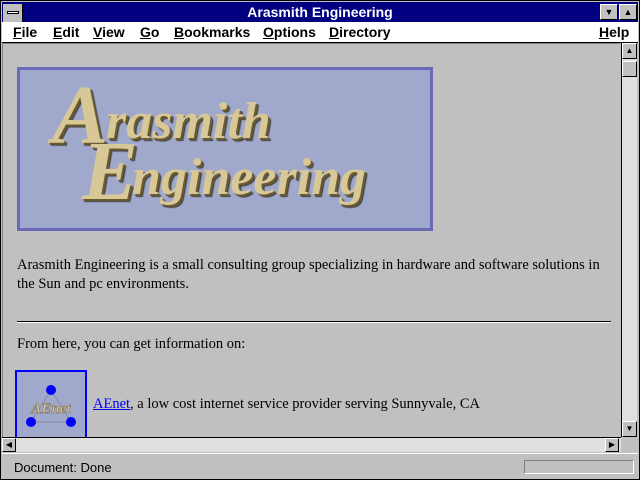 This screenshot has height=480, width=640. Describe the element at coordinates (110, 171) in the screenshot. I see `logo-initial-e: E` at that location.